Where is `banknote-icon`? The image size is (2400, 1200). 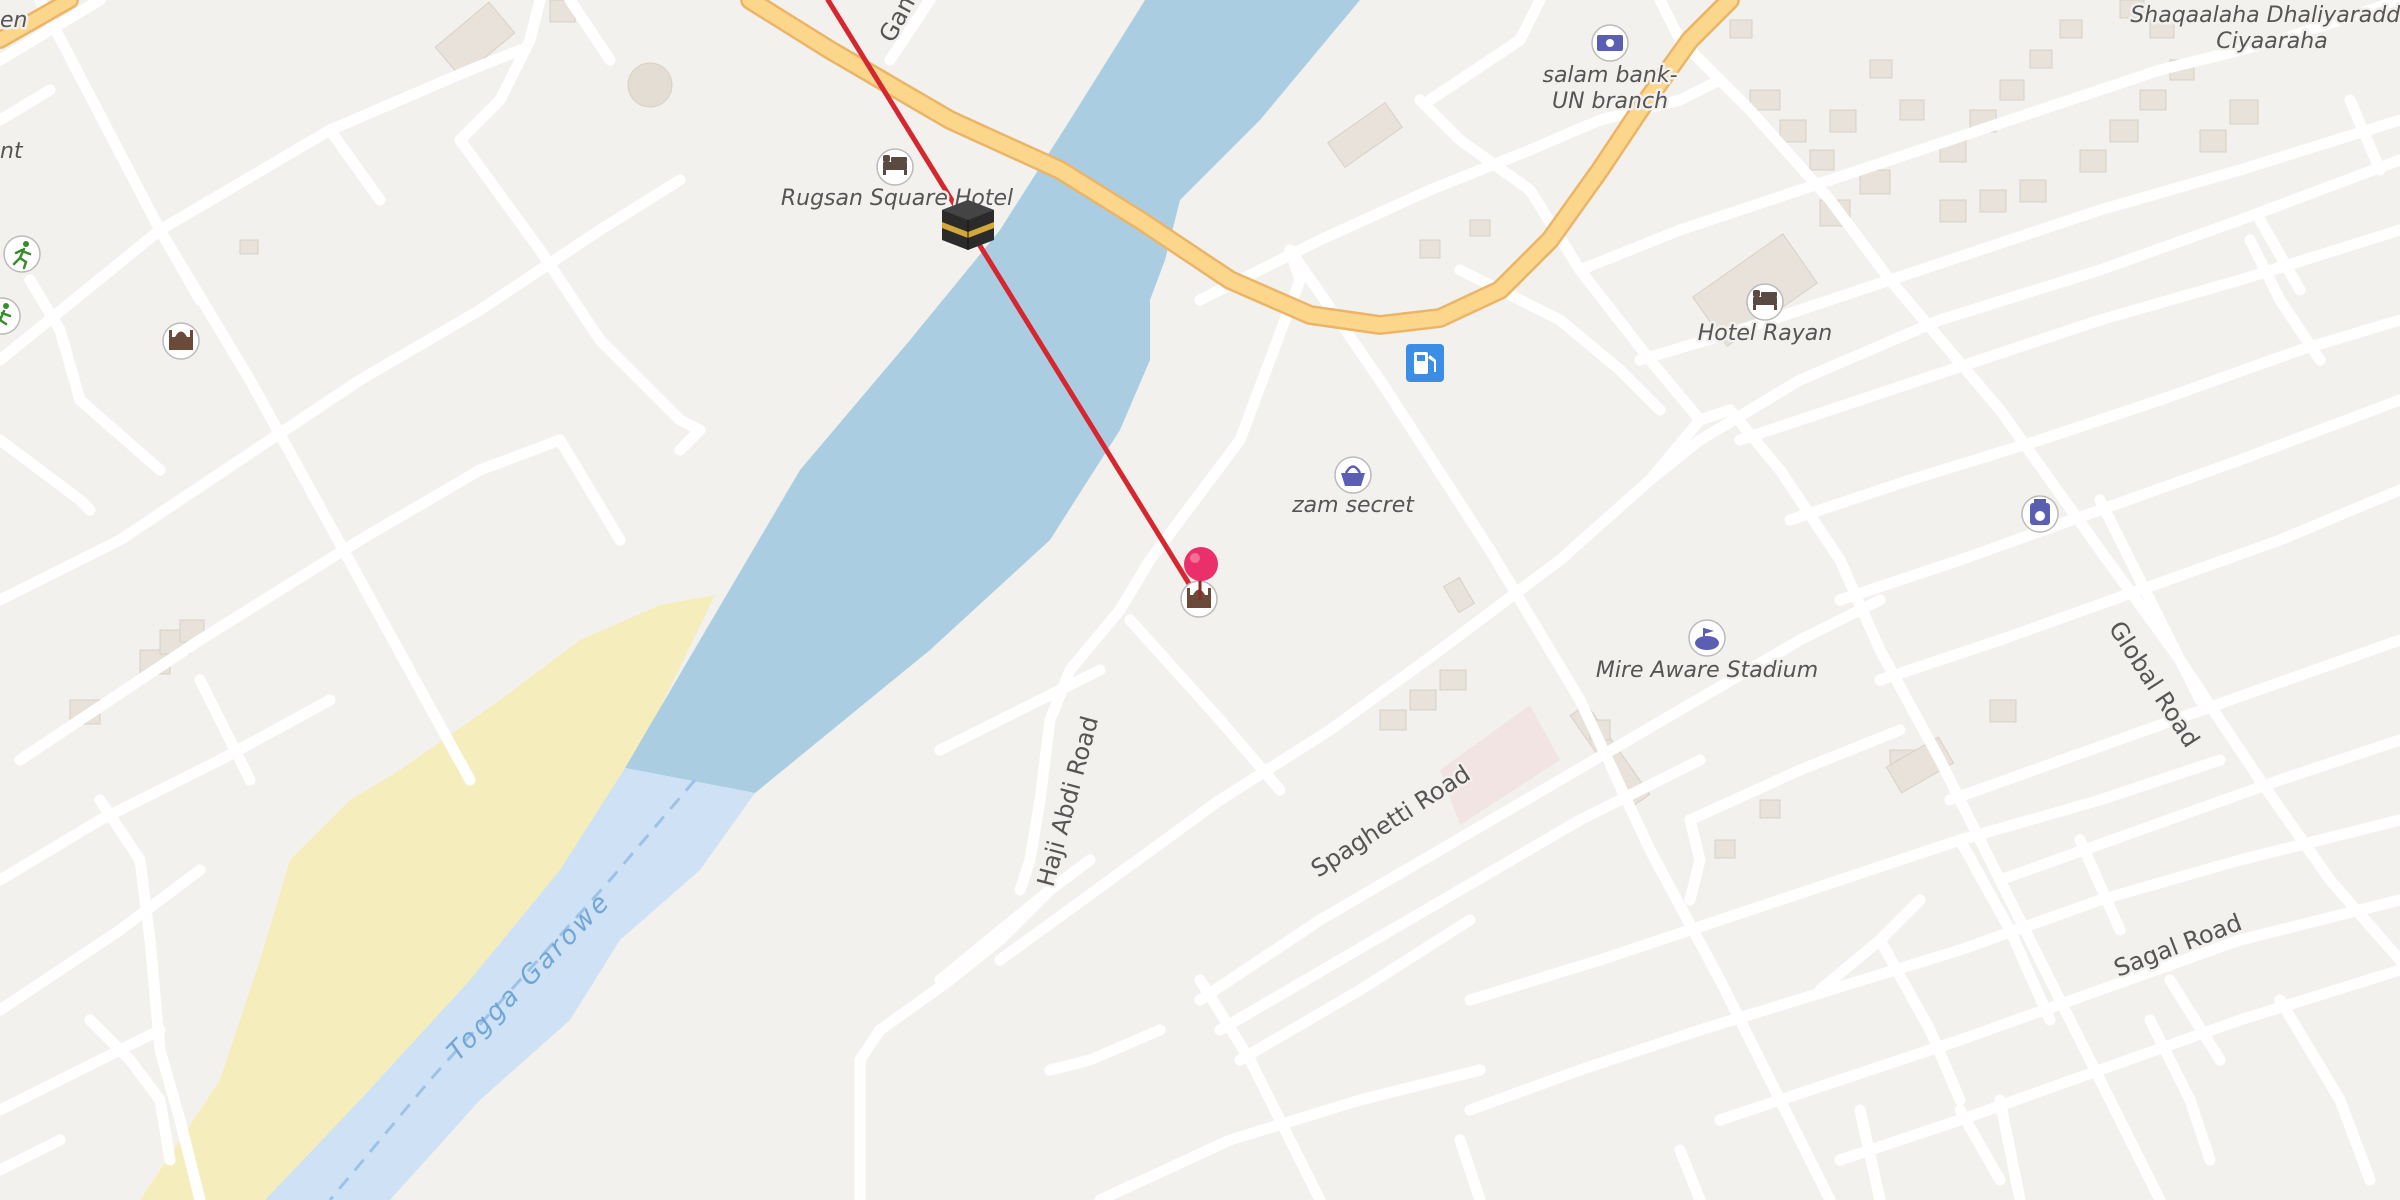 banknote-icon is located at coordinates (1610, 43).